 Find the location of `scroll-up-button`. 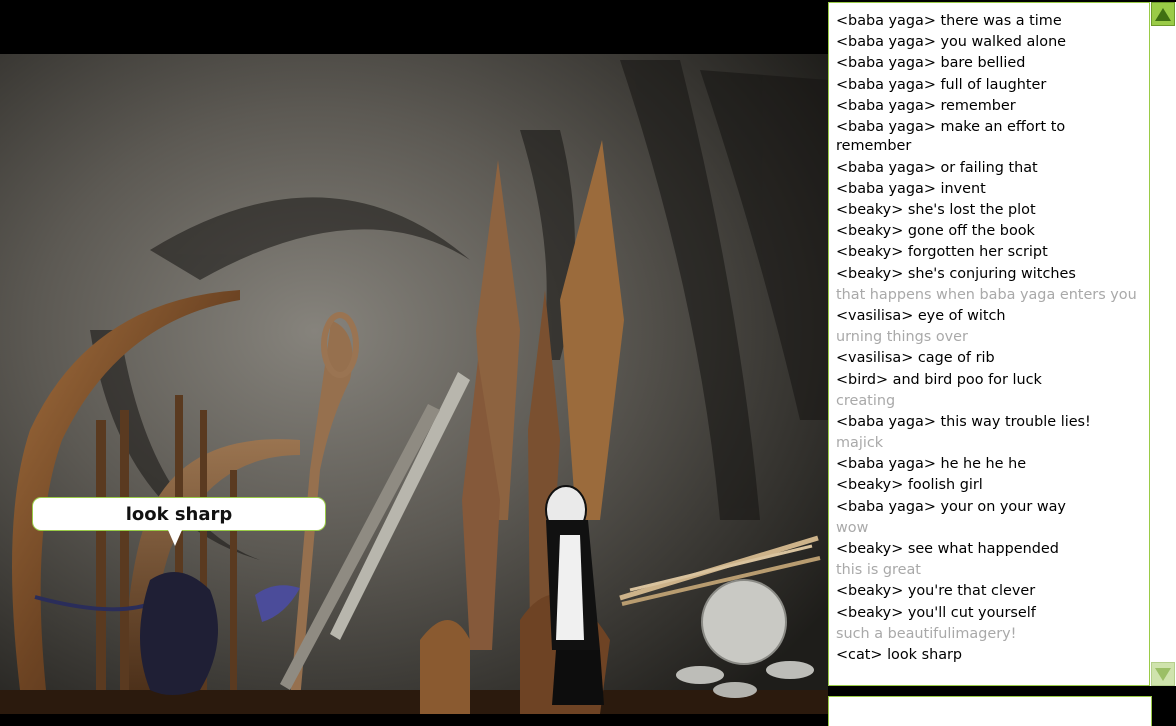

scroll-up-button is located at coordinates (1163, 14).